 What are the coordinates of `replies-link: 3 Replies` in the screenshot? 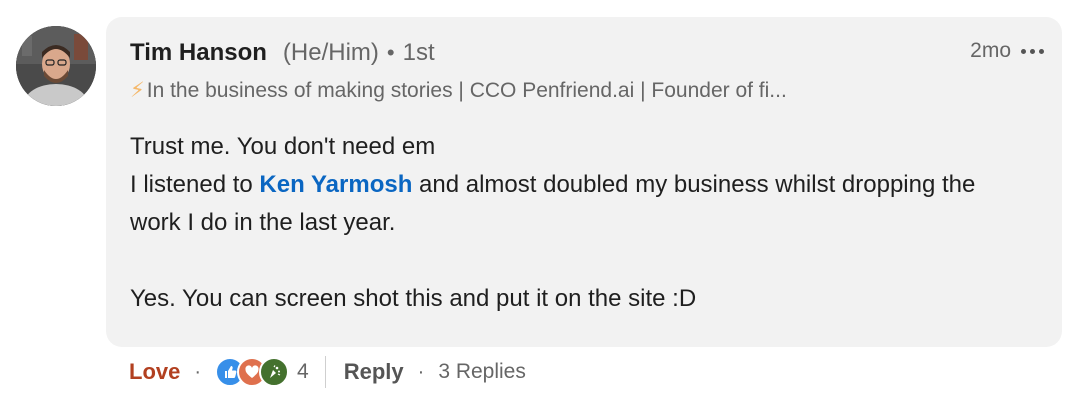 It's located at (482, 372).